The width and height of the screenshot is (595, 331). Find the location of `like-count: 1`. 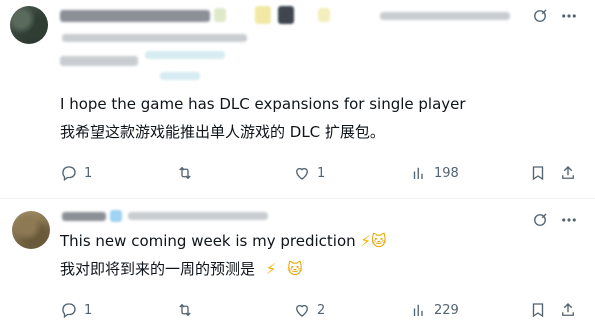

like-count: 1 is located at coordinates (321, 173).